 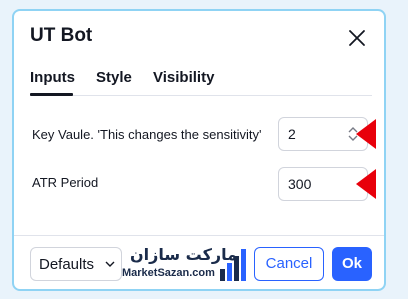 I want to click on active-tab-indicator, so click(x=51, y=94).